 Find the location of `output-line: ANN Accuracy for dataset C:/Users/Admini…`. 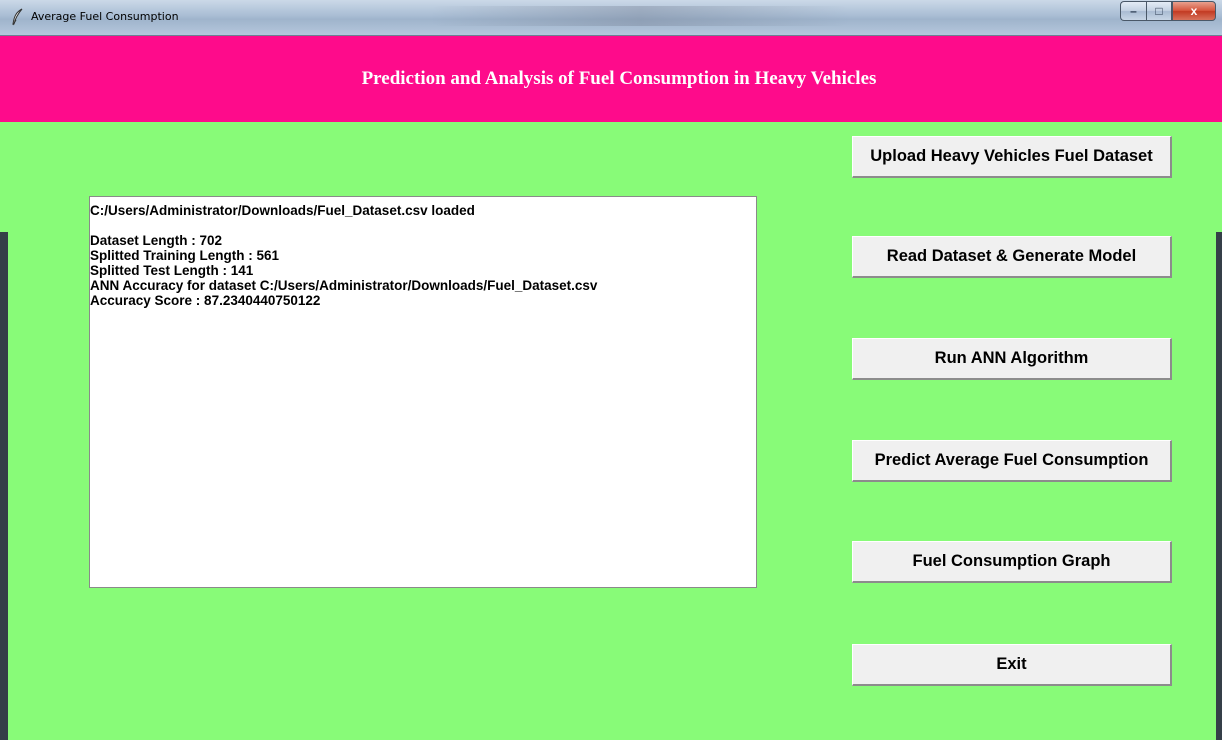

output-line: ANN Accuracy for dataset C:/Users/Admini… is located at coordinates (344, 285).